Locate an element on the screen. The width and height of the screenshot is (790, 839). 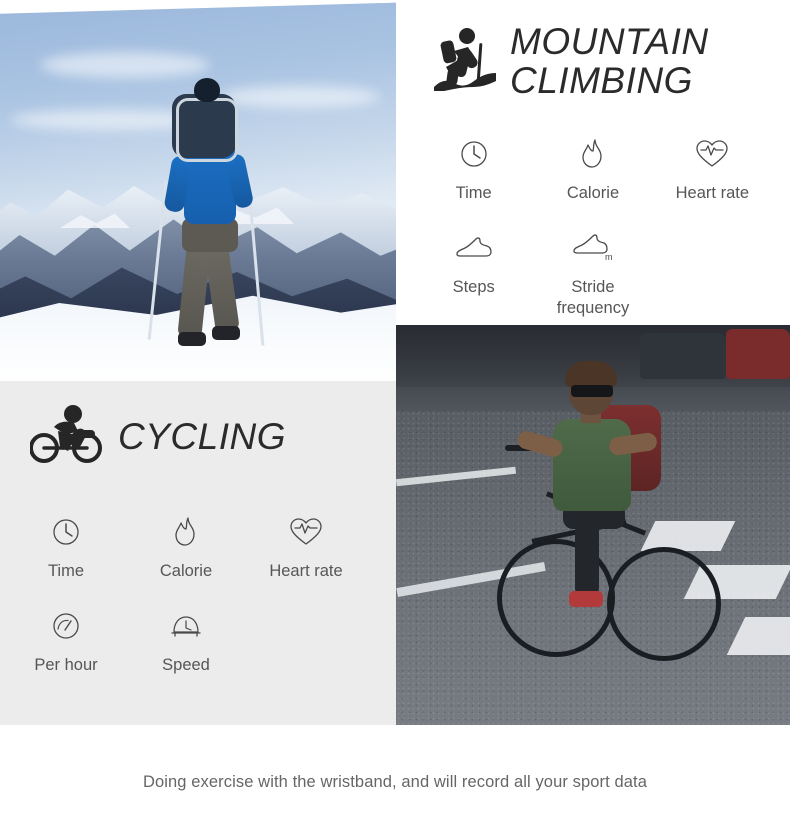
gauge-icon is located at coordinates (66, 626).